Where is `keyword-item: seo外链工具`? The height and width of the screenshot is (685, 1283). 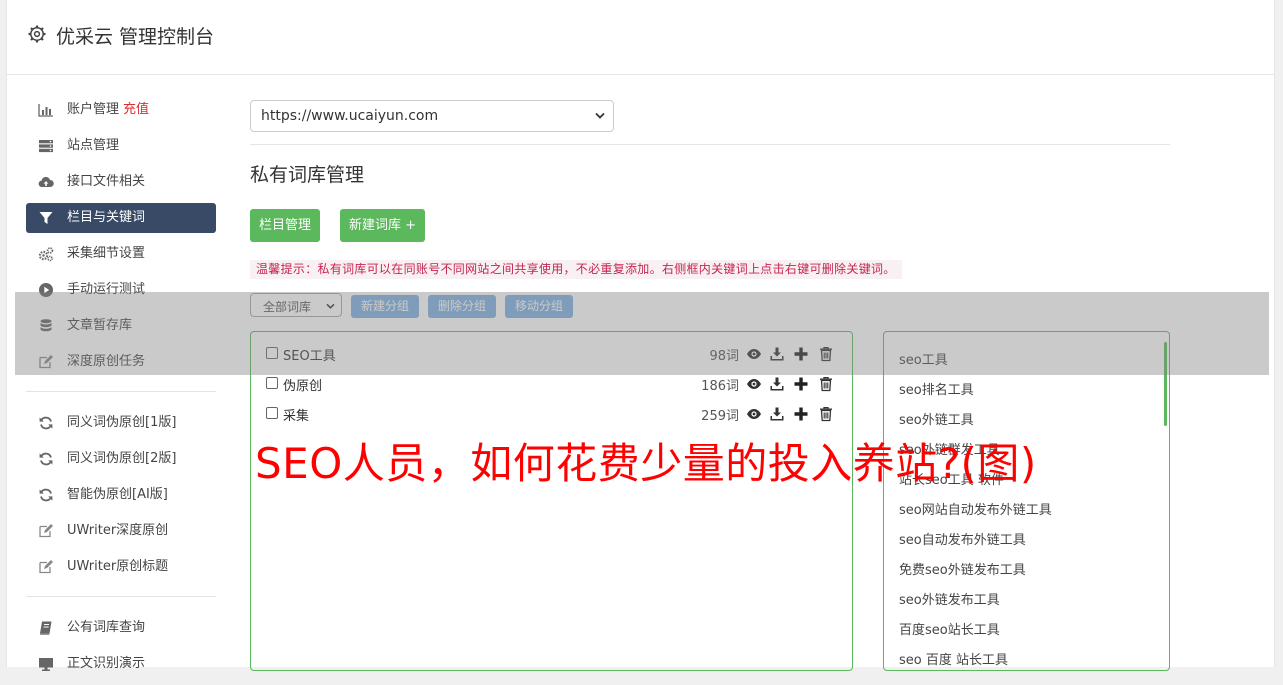 keyword-item: seo外链工具 is located at coordinates (936, 418).